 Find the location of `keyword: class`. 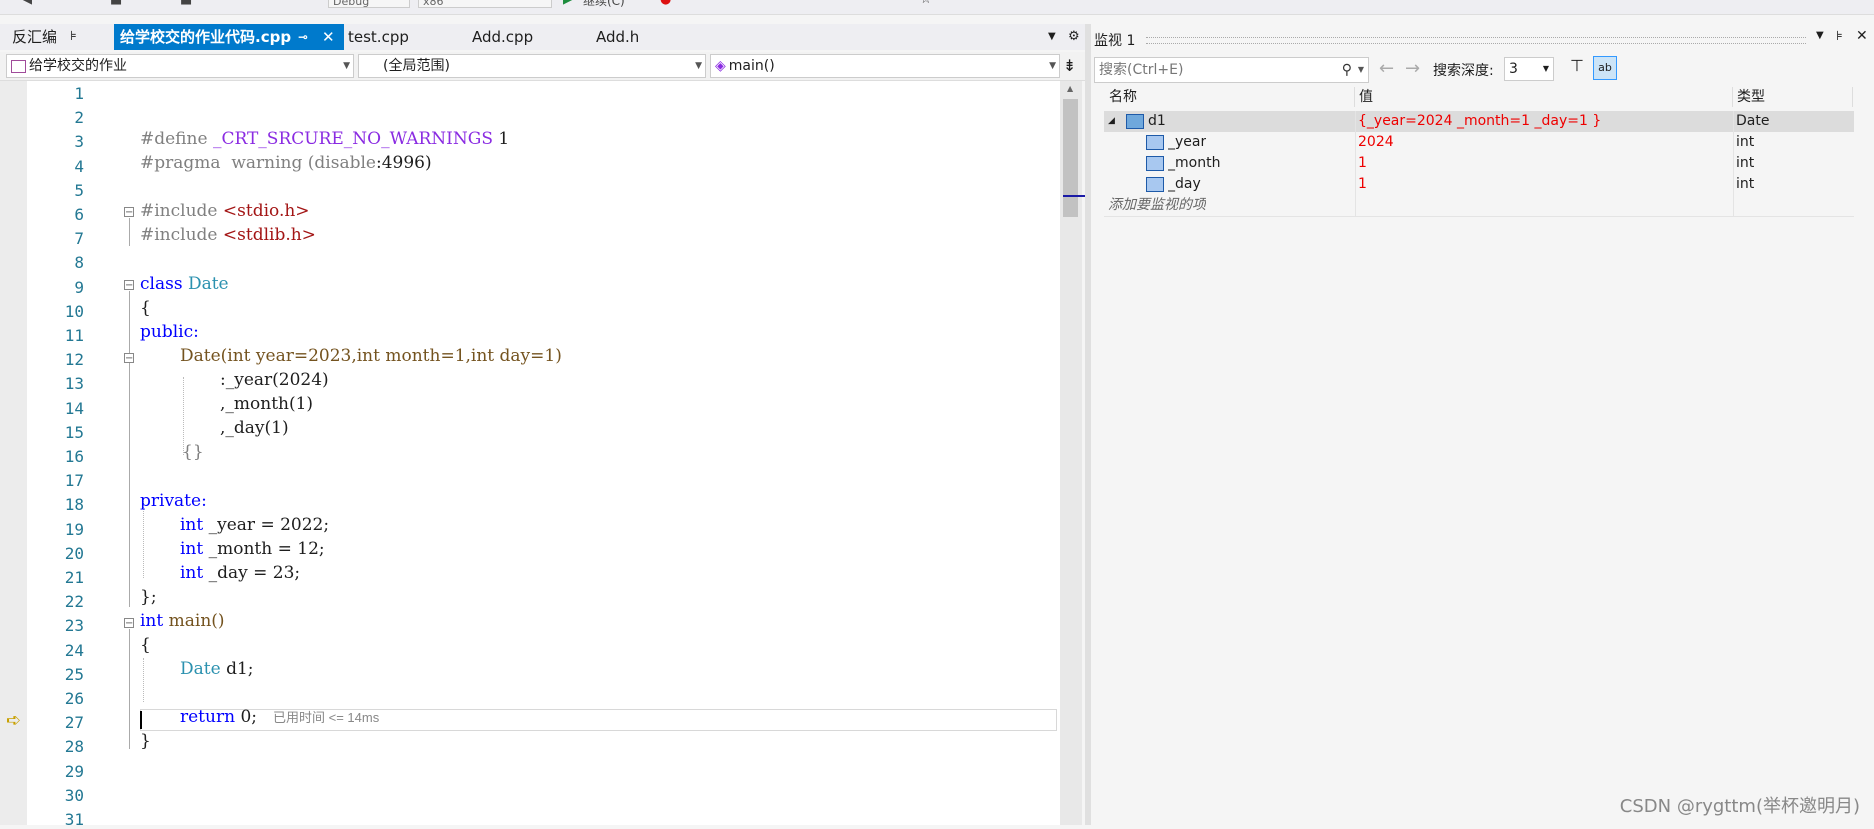

keyword: class is located at coordinates (164, 284).